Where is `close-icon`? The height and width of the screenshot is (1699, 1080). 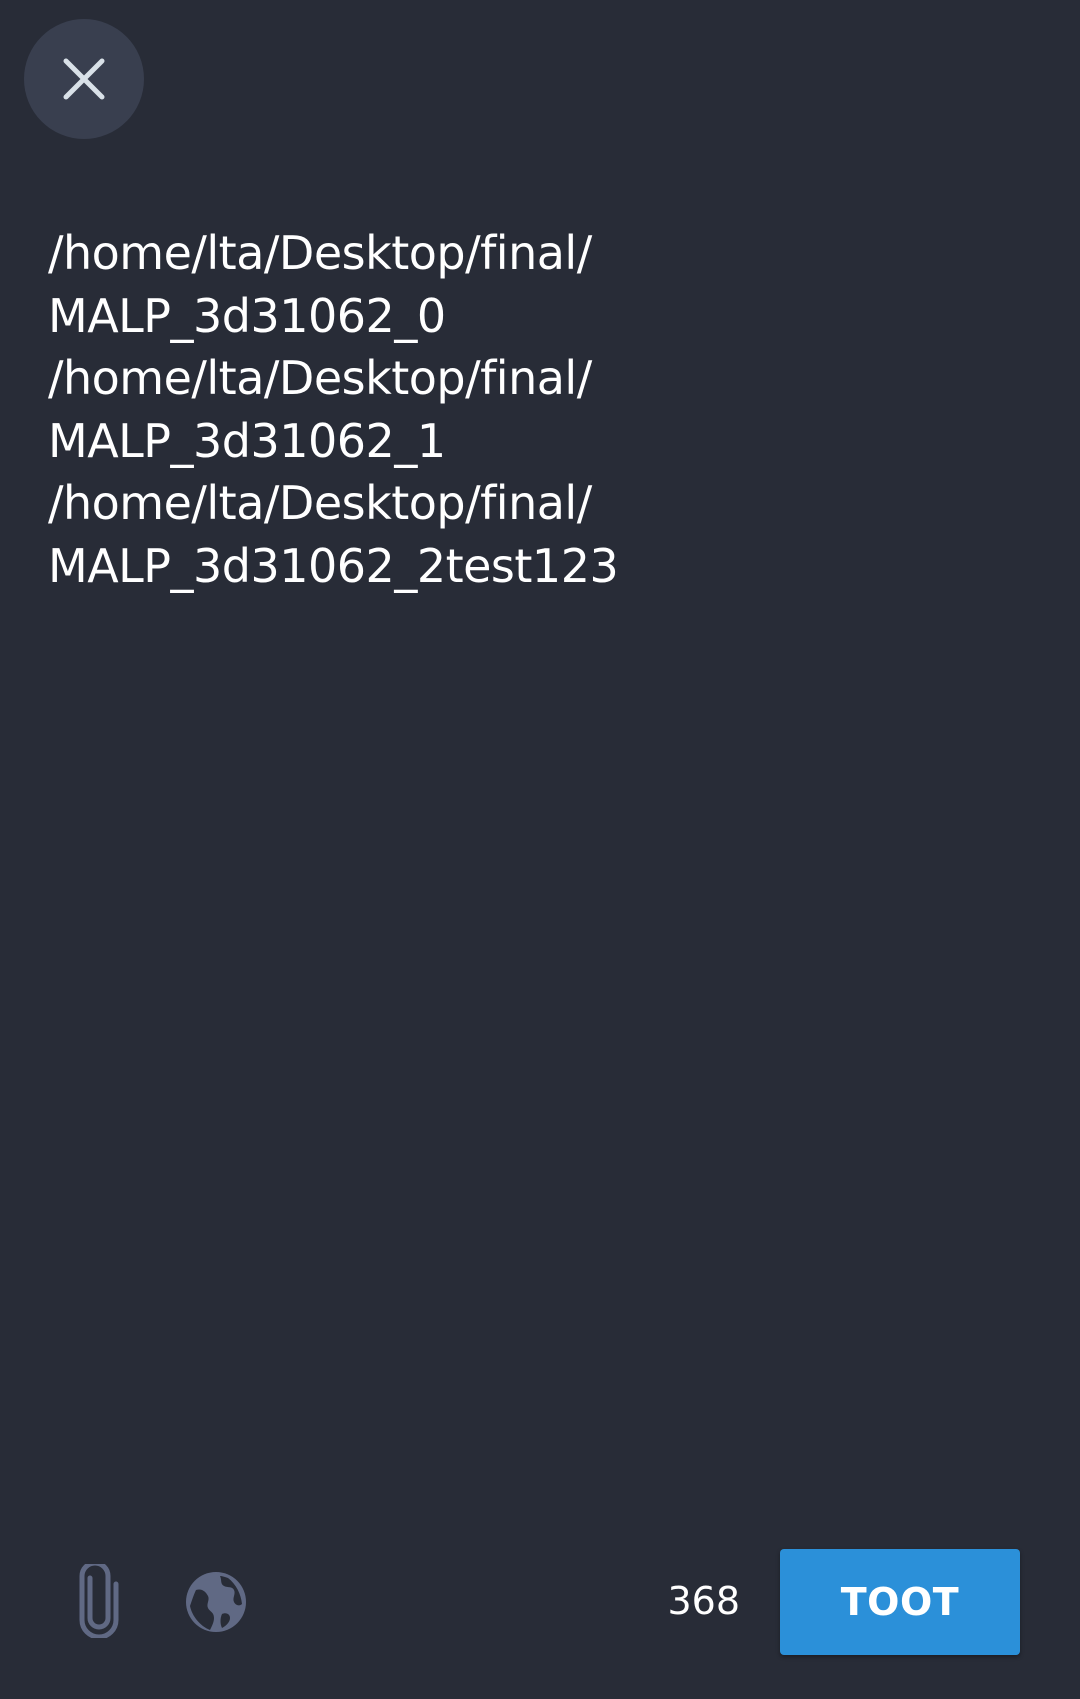 close-icon is located at coordinates (84, 79).